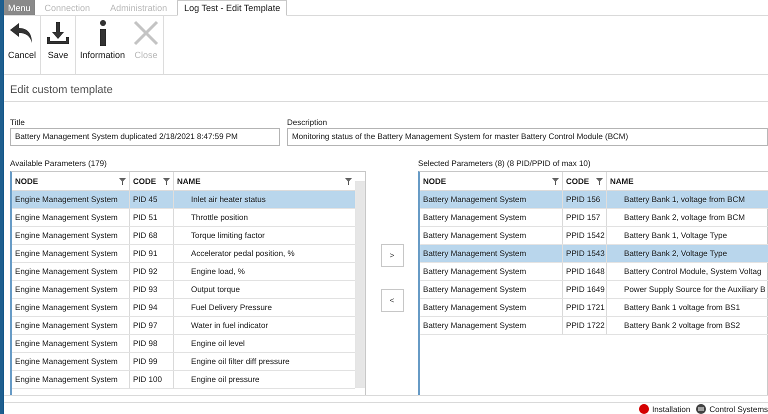 The width and height of the screenshot is (768, 414). Describe the element at coordinates (360, 285) in the screenshot. I see `vertical-scrollbar` at that location.